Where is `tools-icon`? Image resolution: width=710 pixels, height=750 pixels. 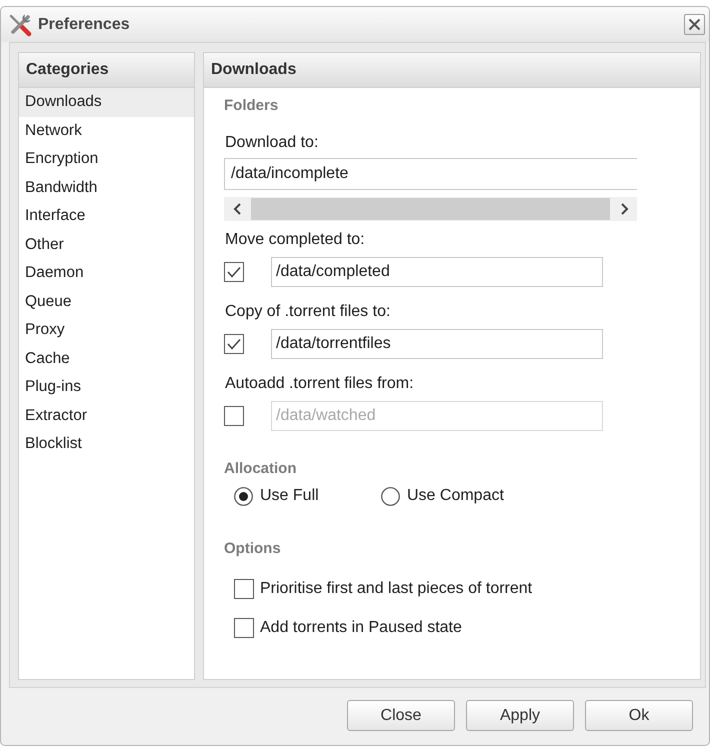 tools-icon is located at coordinates (20, 24).